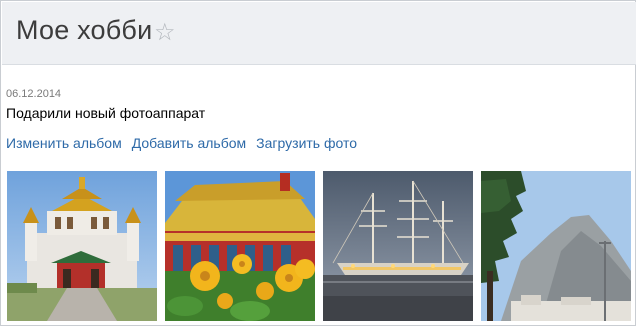 This screenshot has height=326, width=636. I want to click on rock-photo-image, so click(556, 246).